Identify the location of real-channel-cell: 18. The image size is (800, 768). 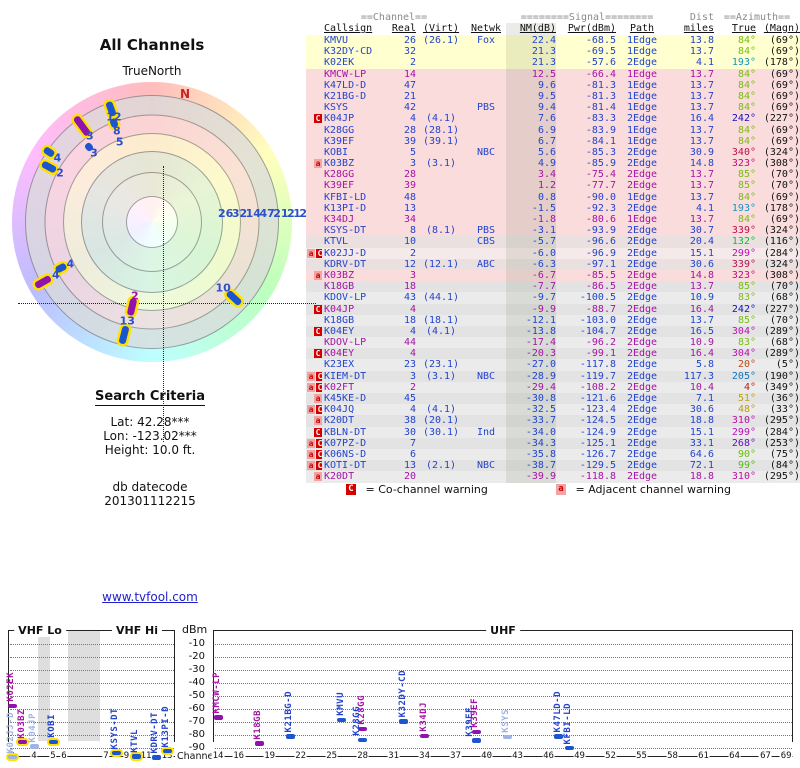
(409, 320).